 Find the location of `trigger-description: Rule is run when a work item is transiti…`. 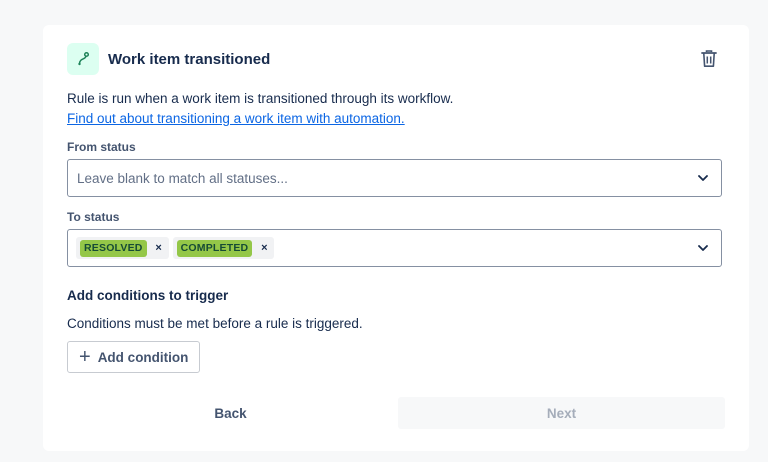

trigger-description: Rule is run when a work item is transiti… is located at coordinates (260, 98).